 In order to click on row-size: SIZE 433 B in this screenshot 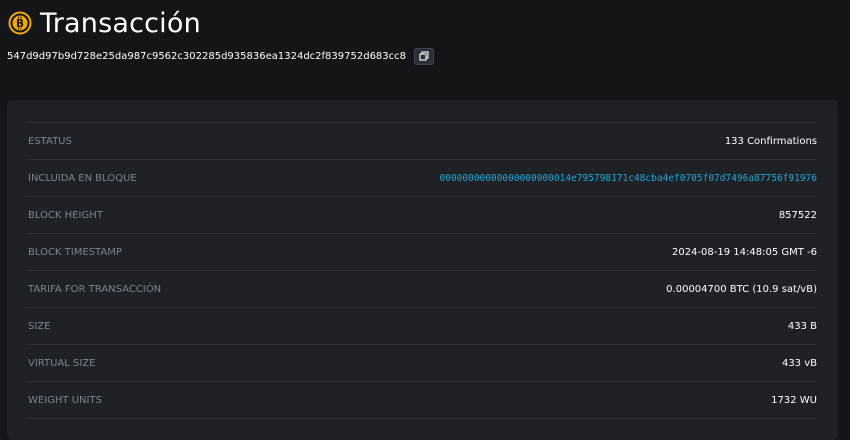, I will do `click(422, 326)`.